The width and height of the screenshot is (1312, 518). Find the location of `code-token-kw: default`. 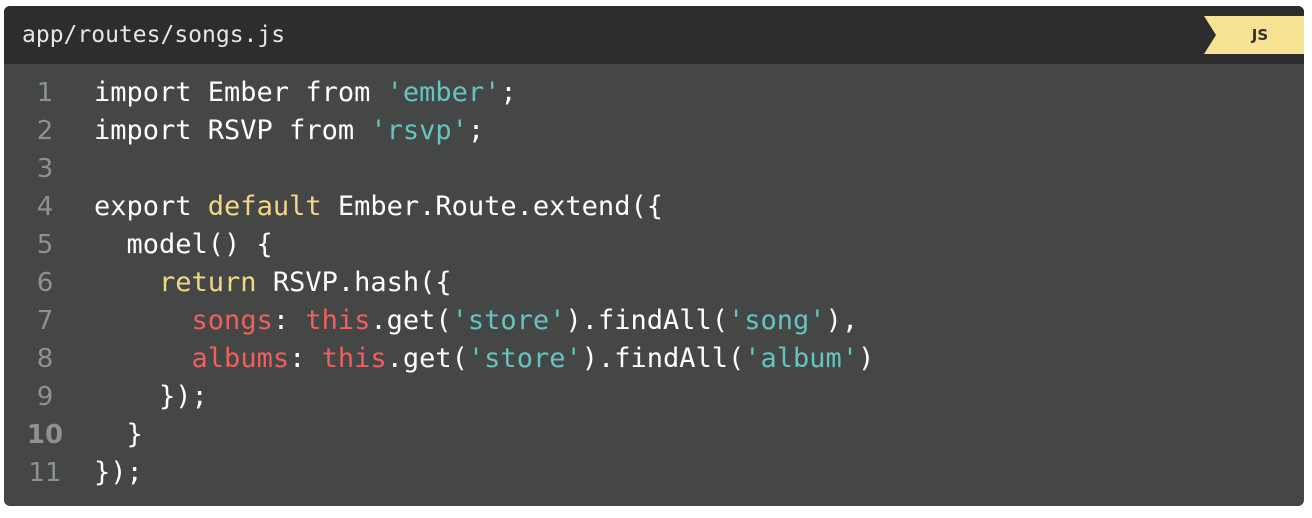

code-token-kw: default is located at coordinates (264, 206).